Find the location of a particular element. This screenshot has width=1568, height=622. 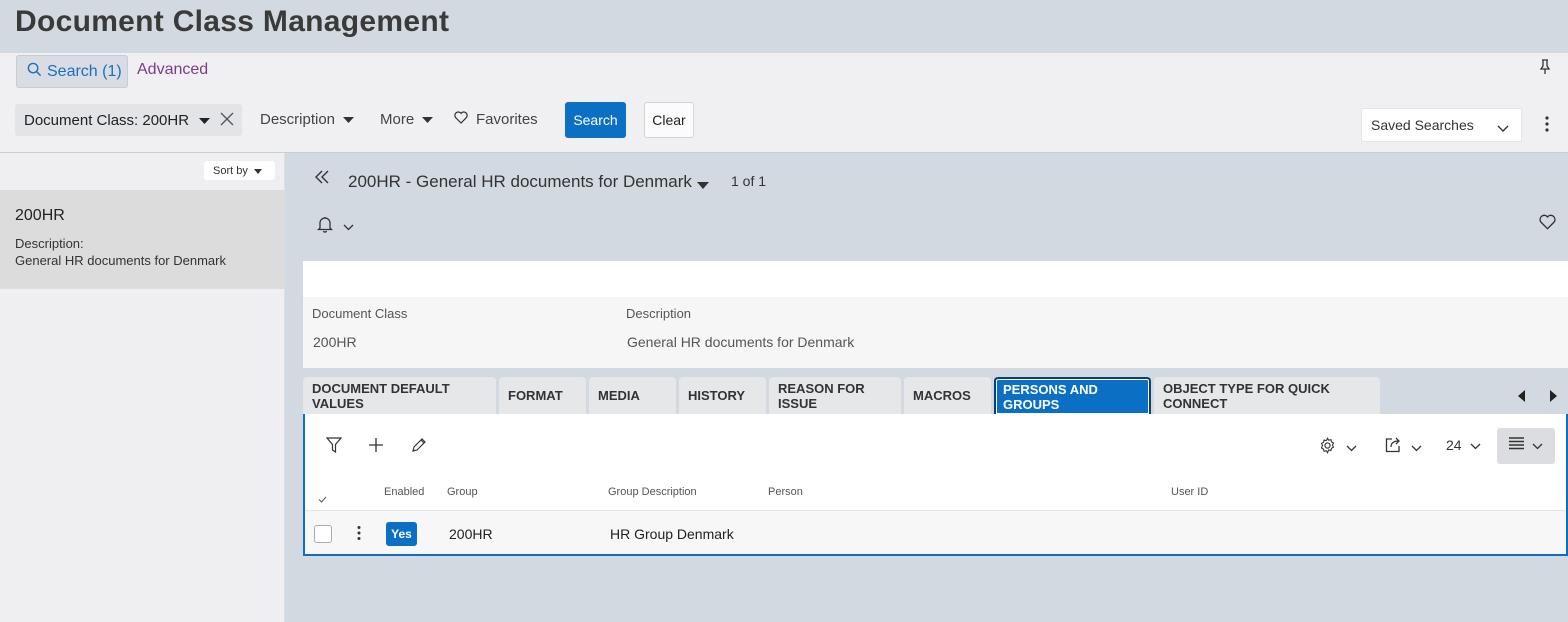

search-tab-label: Search (1) is located at coordinates (84, 71).